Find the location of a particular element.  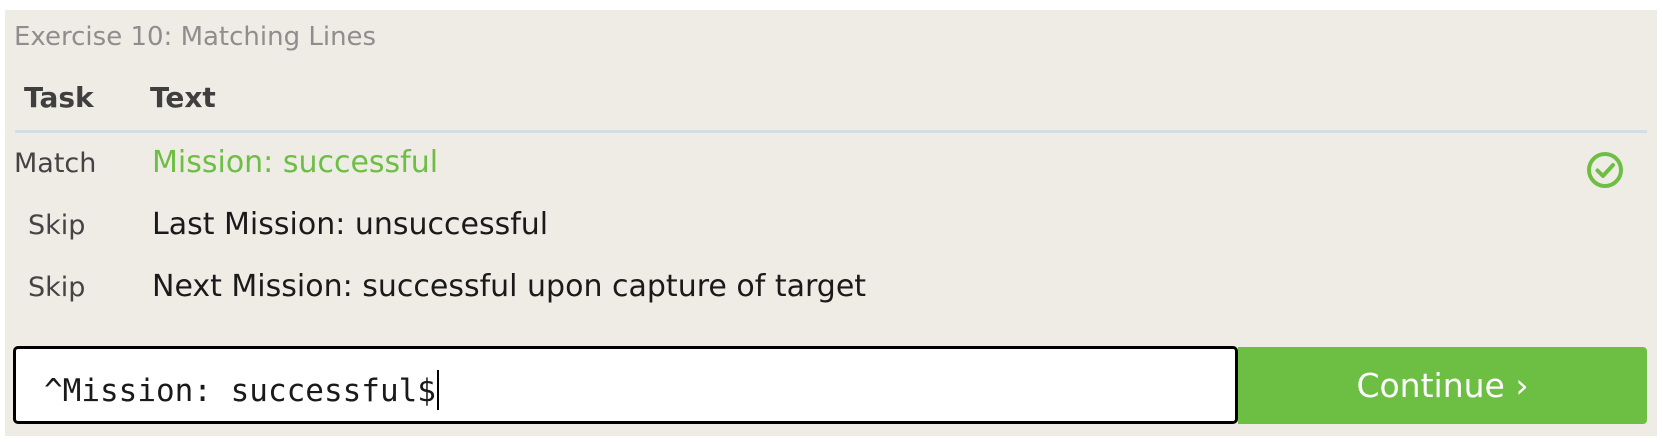

table-row: Match Mission: successful is located at coordinates (831, 167).